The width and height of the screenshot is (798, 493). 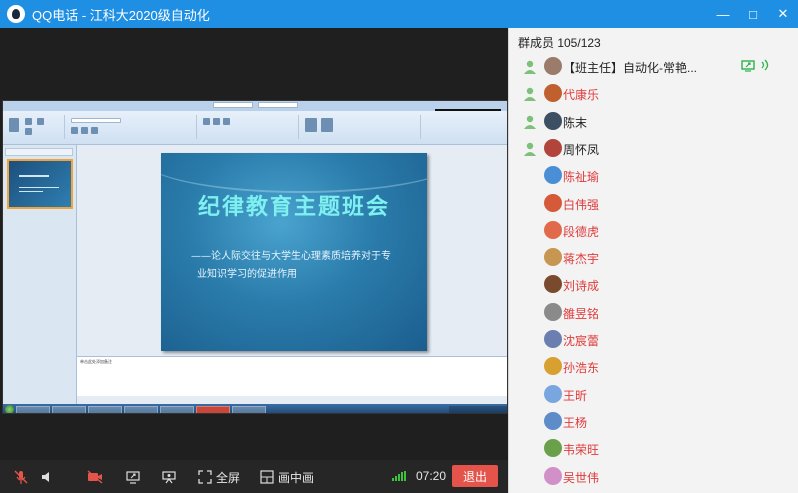 I want to click on member-row: 刘诗成, so click(x=653, y=284).